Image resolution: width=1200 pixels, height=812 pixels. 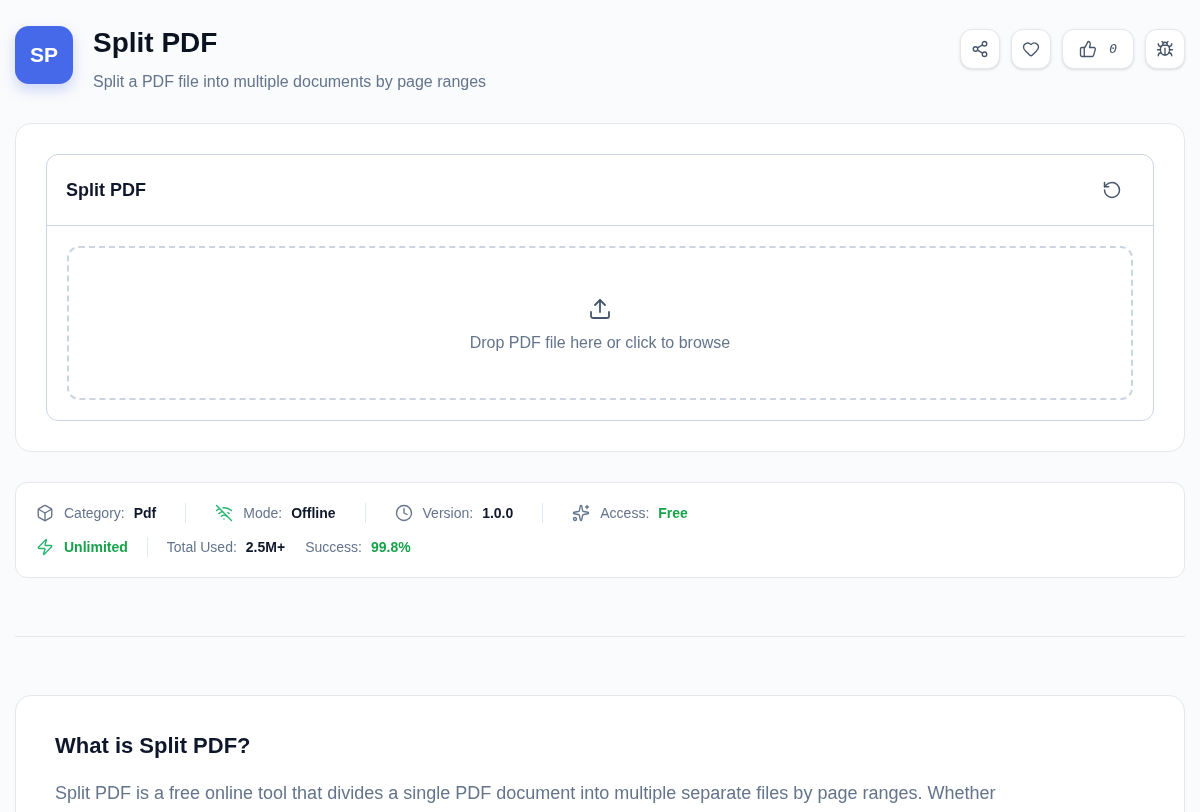 I want to click on info-label: Version:, so click(x=448, y=513).